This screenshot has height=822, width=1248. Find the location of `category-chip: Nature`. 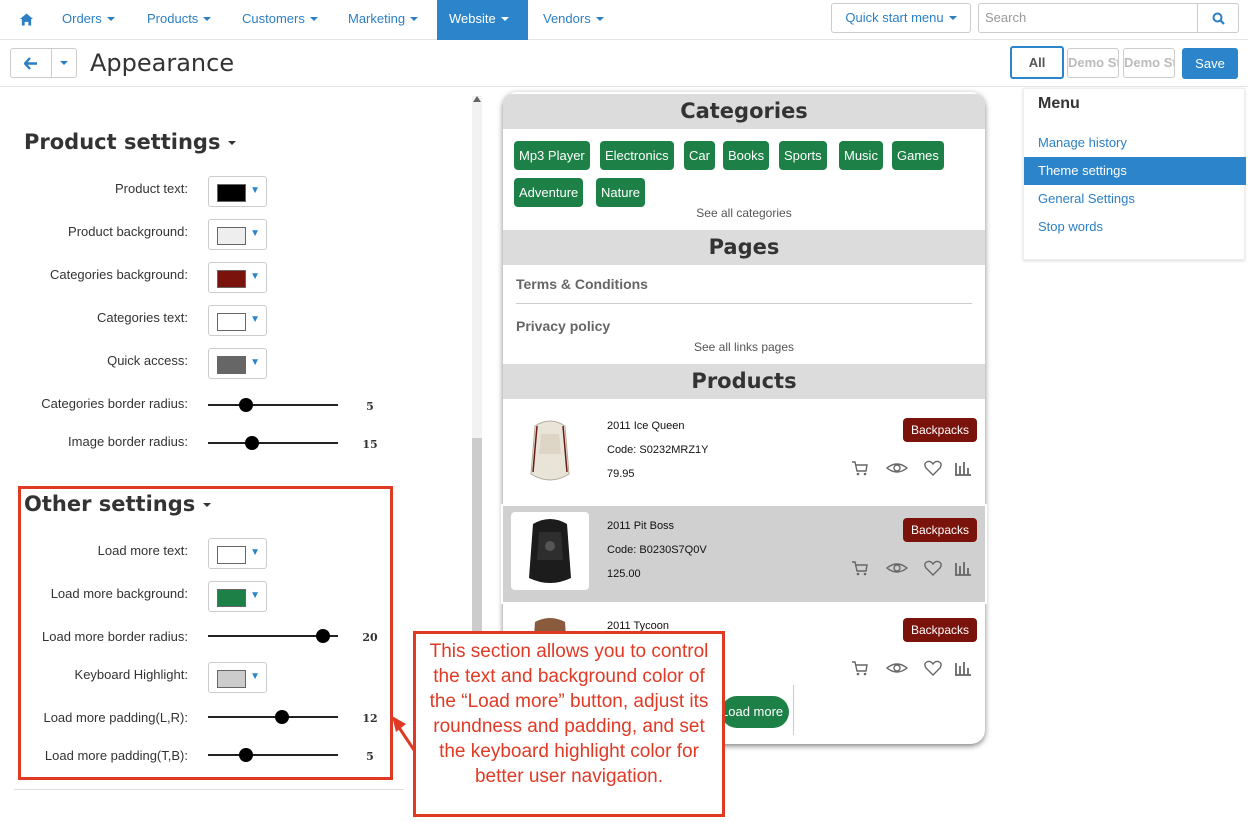

category-chip: Nature is located at coordinates (621, 192).